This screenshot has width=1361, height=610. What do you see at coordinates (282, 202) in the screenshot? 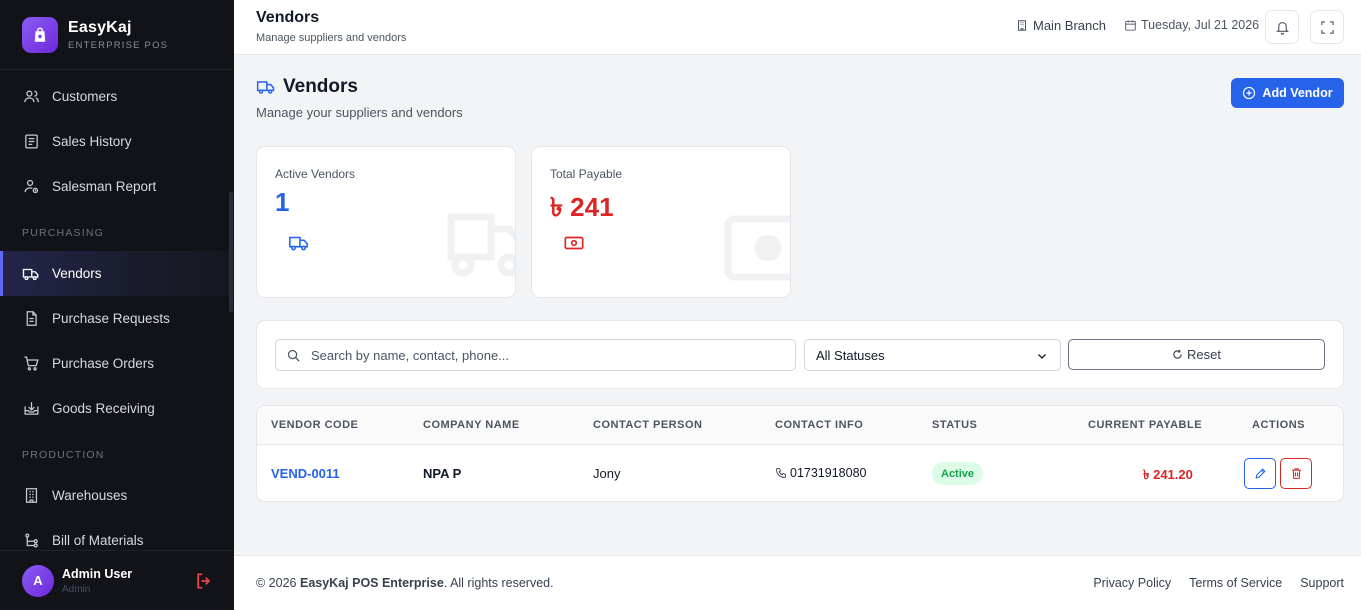
I see `stat-value: 1` at bounding box center [282, 202].